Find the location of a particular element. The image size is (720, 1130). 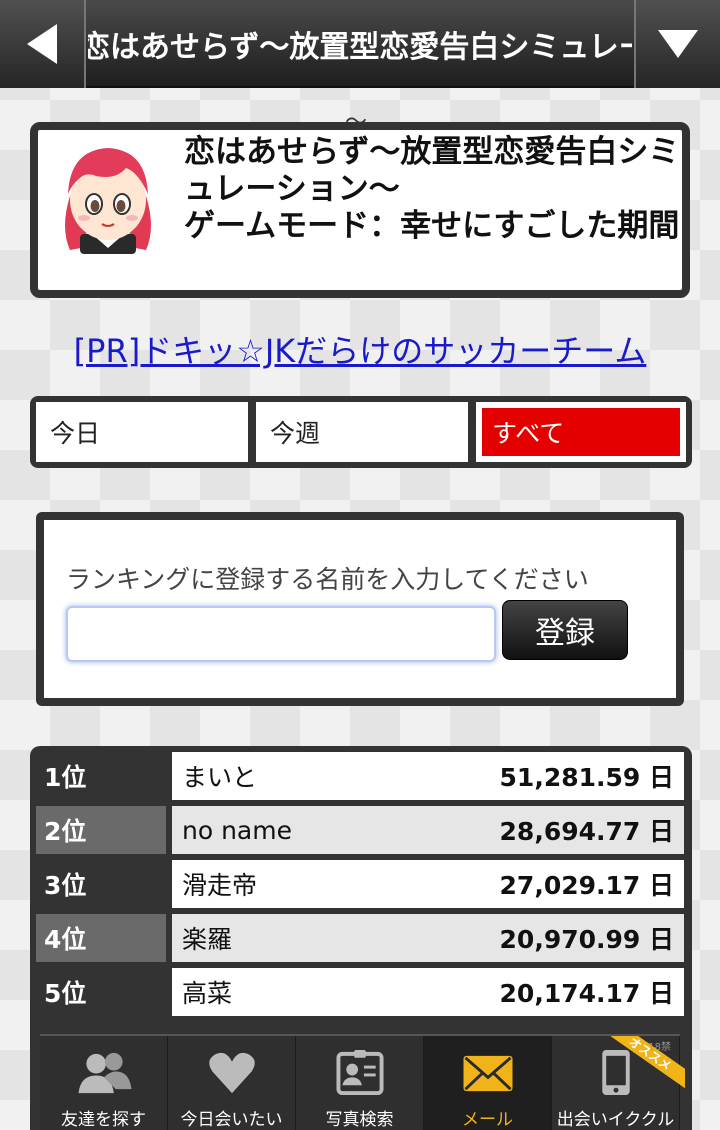

back-button is located at coordinates (43, 44).